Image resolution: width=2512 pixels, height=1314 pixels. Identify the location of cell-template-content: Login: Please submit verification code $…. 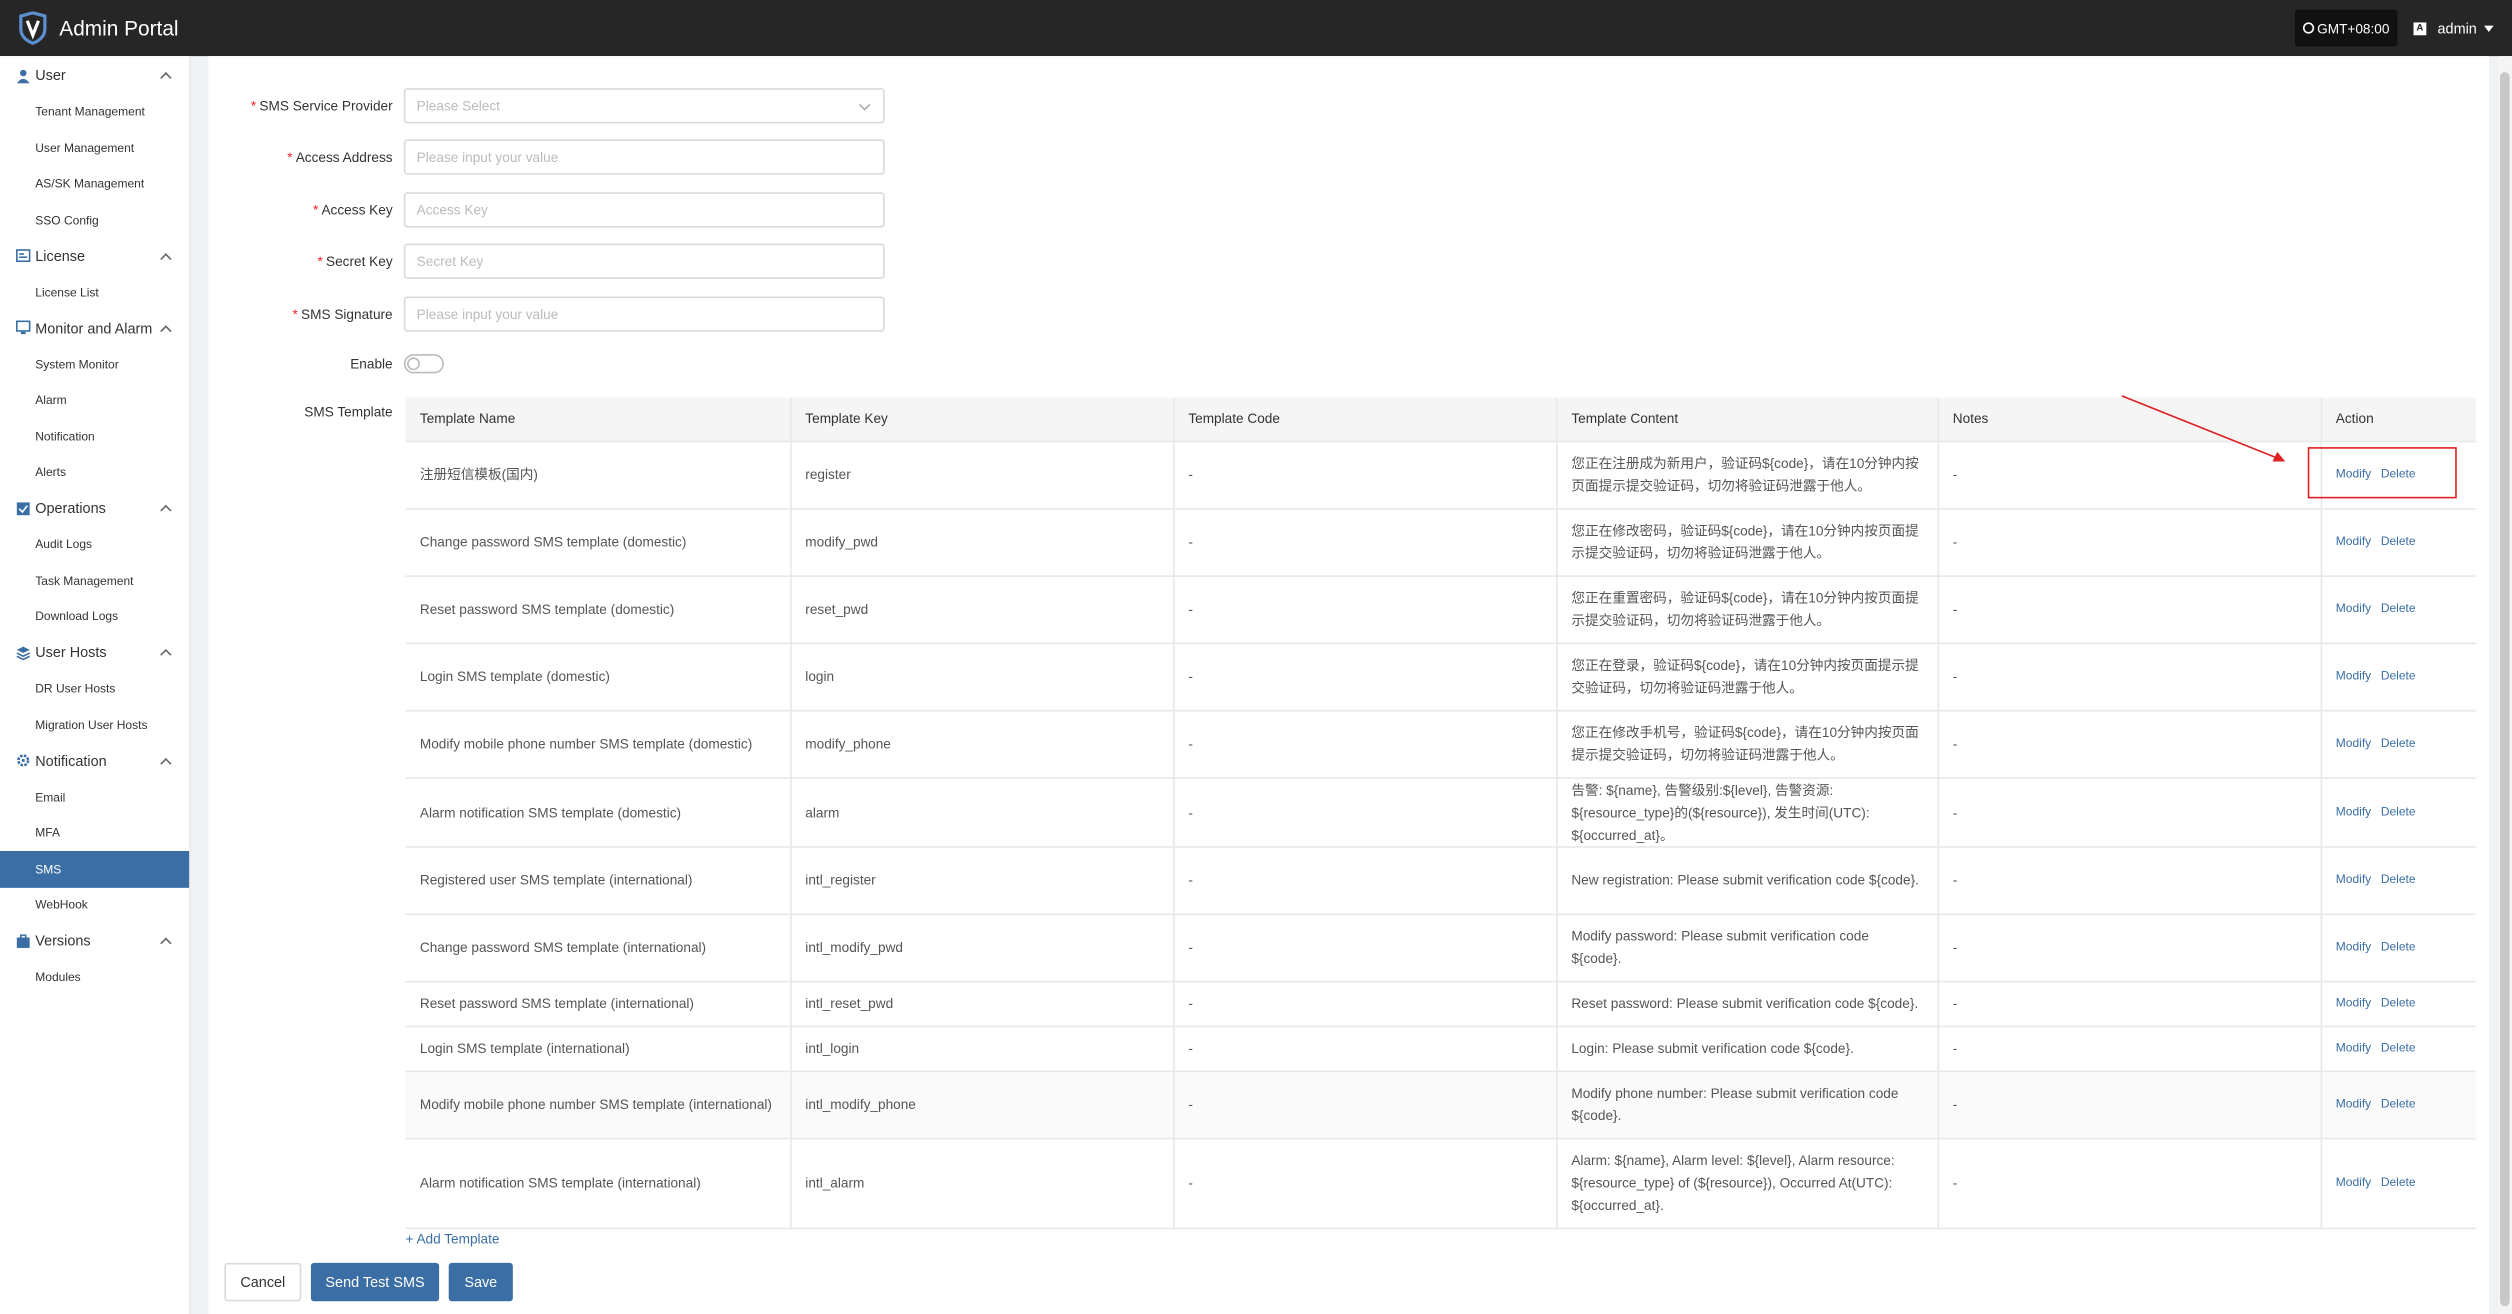
(1747, 1048).